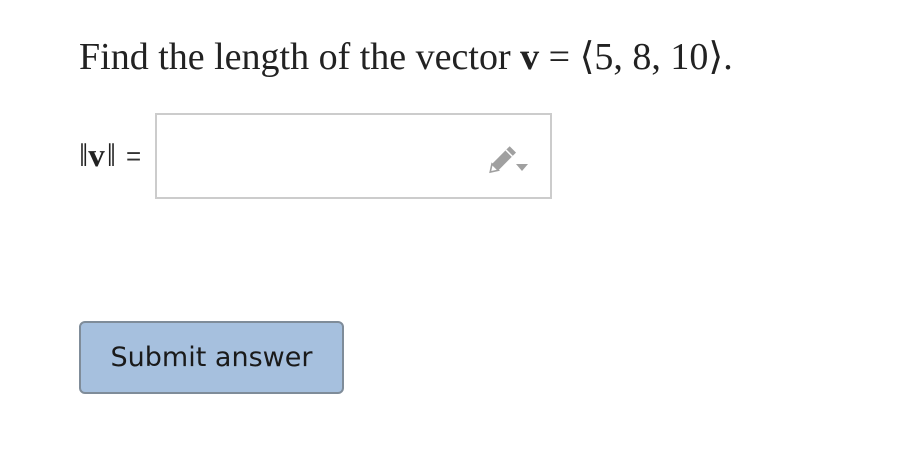  I want to click on question-prefix: Find the length of the vector, so click(300, 57).